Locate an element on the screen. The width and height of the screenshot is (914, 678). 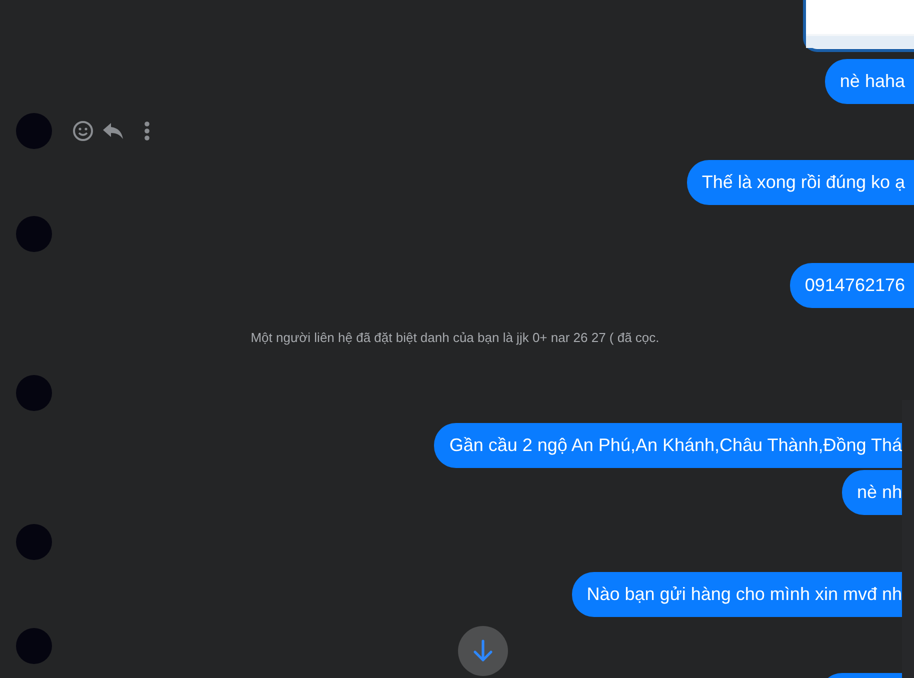
image-attachment is located at coordinates (858, 26).